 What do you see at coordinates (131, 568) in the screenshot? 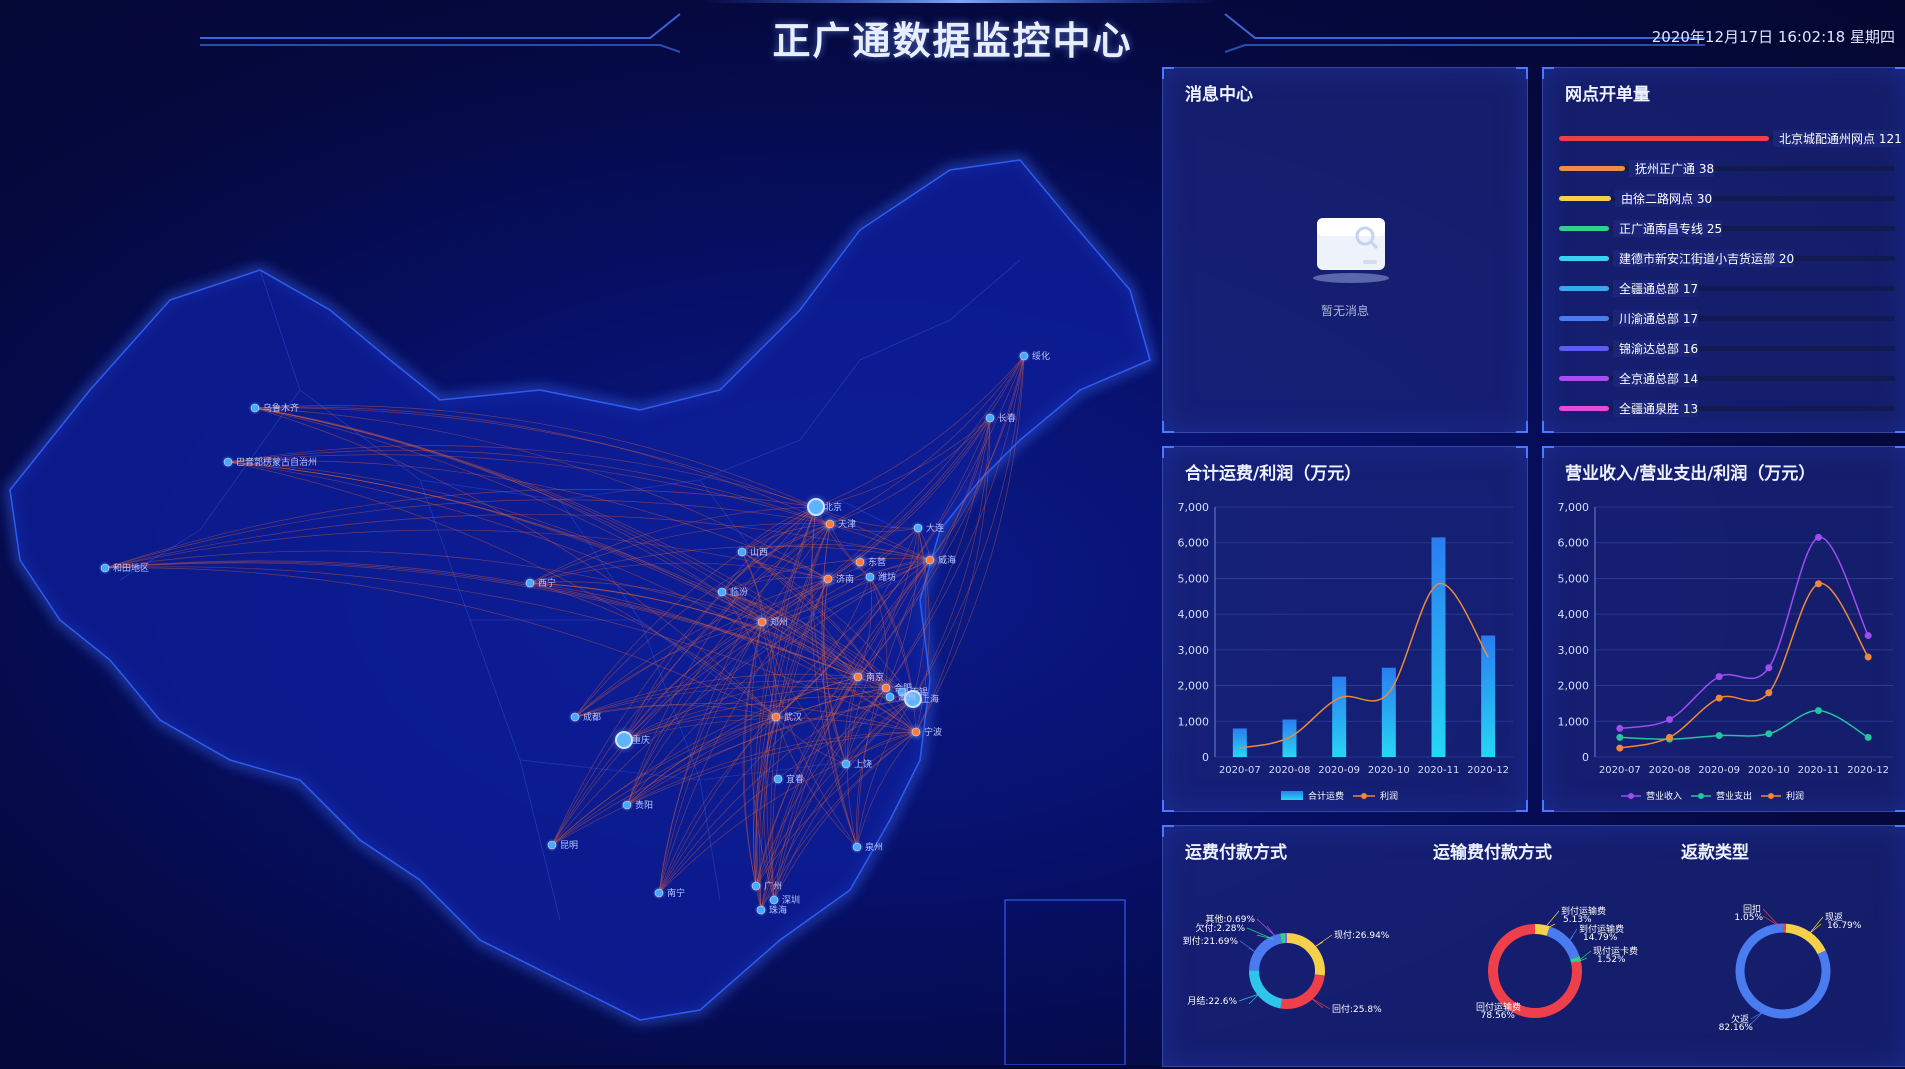
I see `city-label: 和田地区` at bounding box center [131, 568].